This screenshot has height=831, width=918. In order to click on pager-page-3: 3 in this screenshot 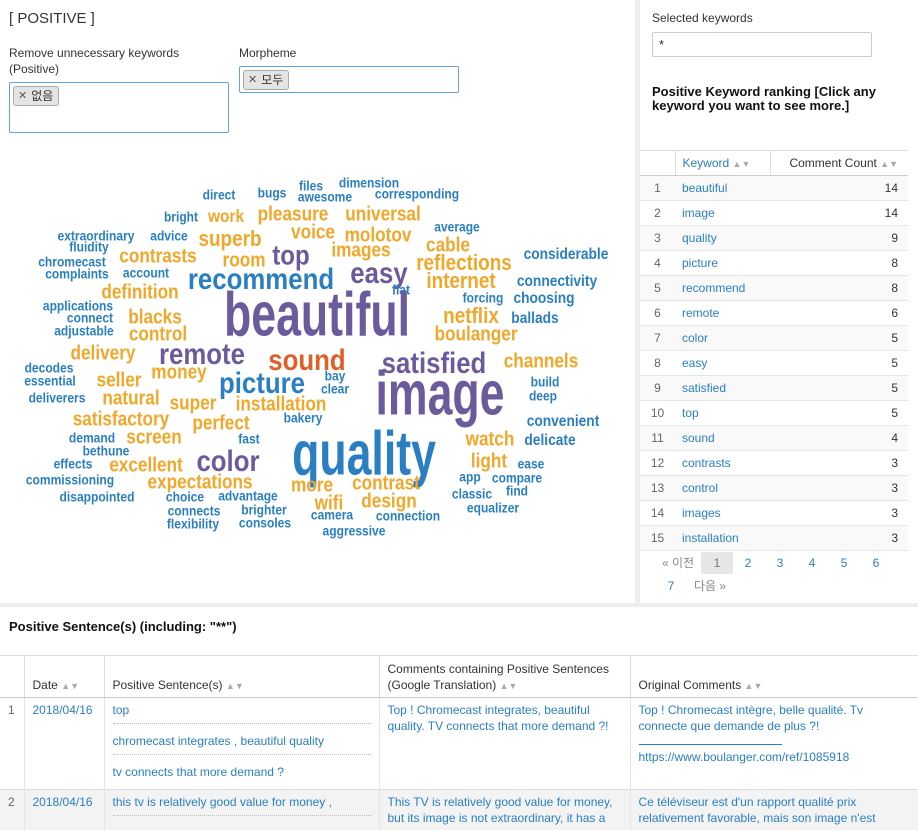, I will do `click(780, 563)`.